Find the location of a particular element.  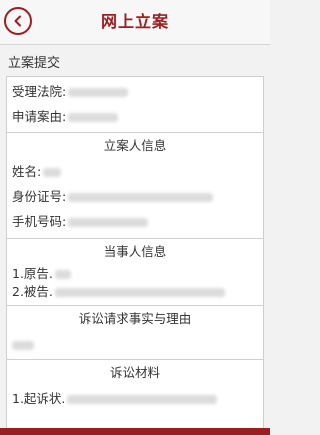

redacted-cause is located at coordinates (93, 117).